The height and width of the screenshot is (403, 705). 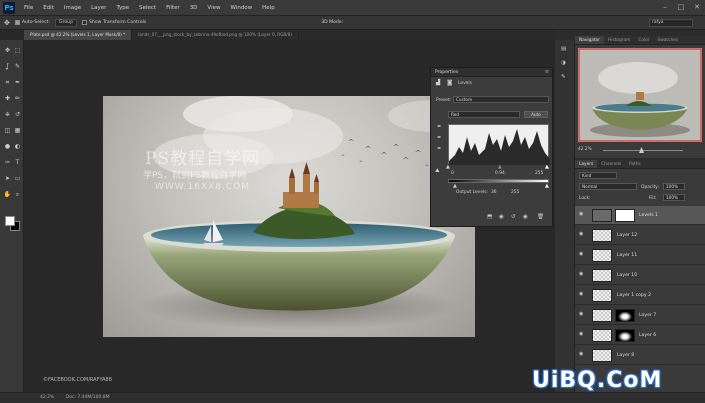 What do you see at coordinates (122, 8) in the screenshot?
I see `menu-type: Type` at bounding box center [122, 8].